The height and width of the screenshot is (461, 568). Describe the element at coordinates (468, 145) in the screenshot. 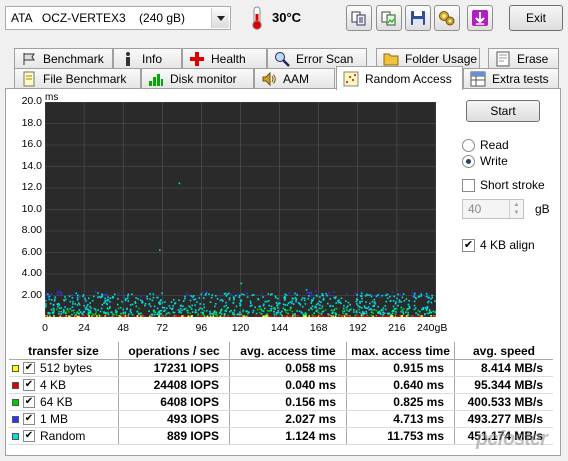

I see `read-radio` at that location.